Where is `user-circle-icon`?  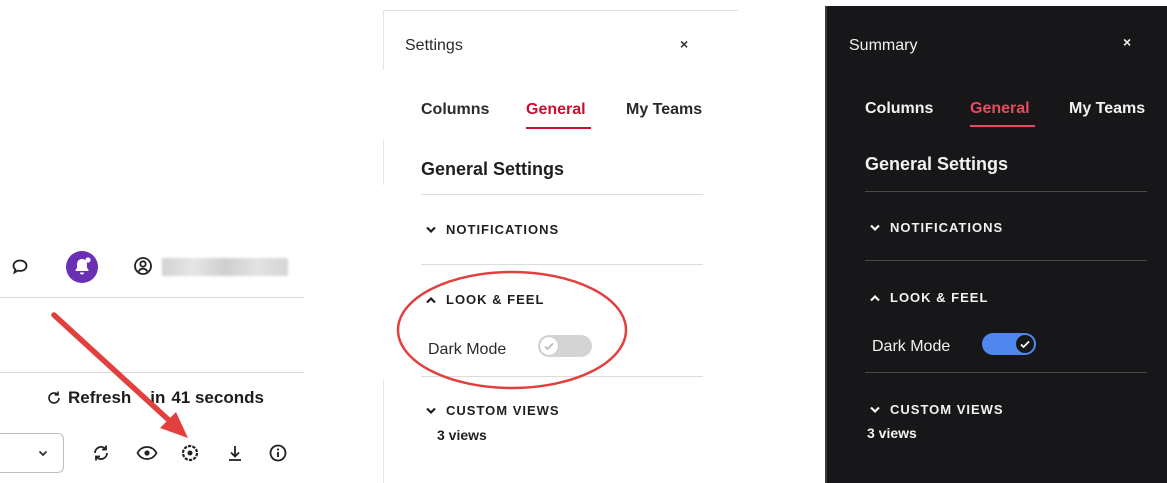 user-circle-icon is located at coordinates (143, 266).